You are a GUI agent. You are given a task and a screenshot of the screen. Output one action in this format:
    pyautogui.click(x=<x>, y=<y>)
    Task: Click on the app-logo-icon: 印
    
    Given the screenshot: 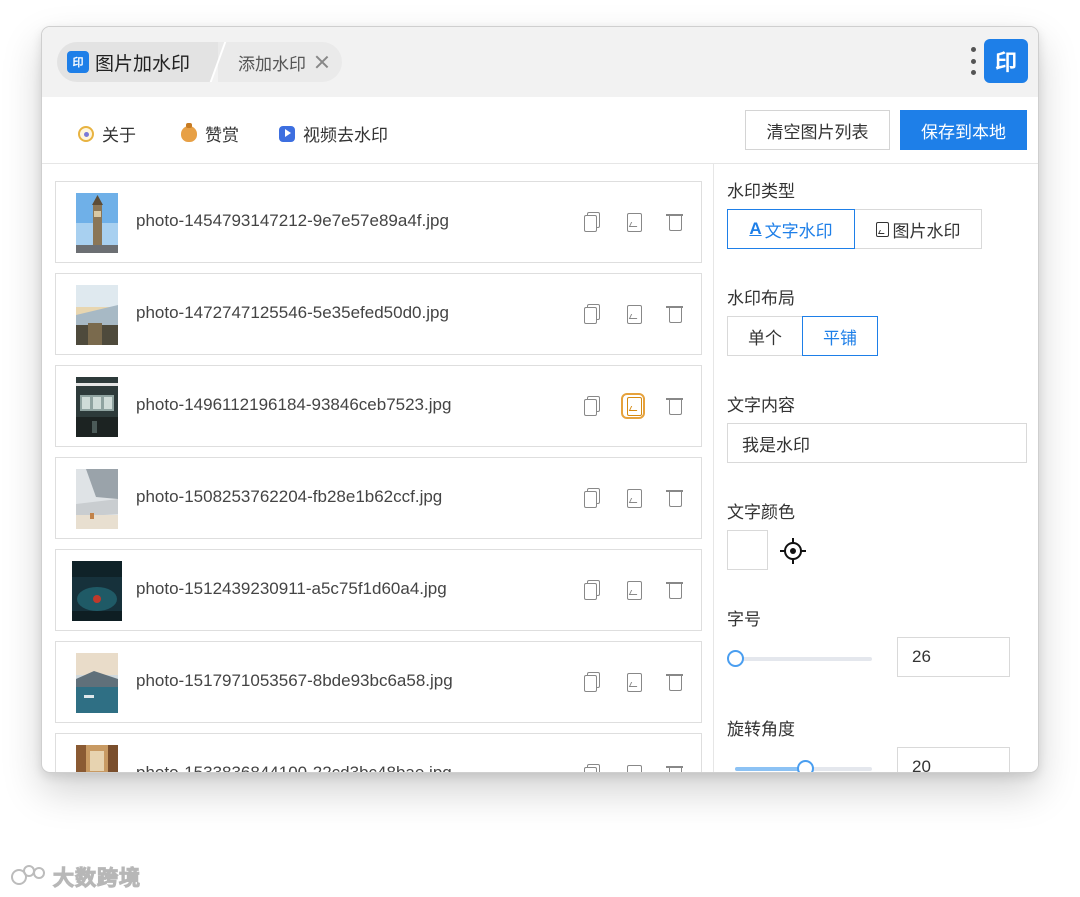 What is the action you would take?
    pyautogui.click(x=1006, y=61)
    